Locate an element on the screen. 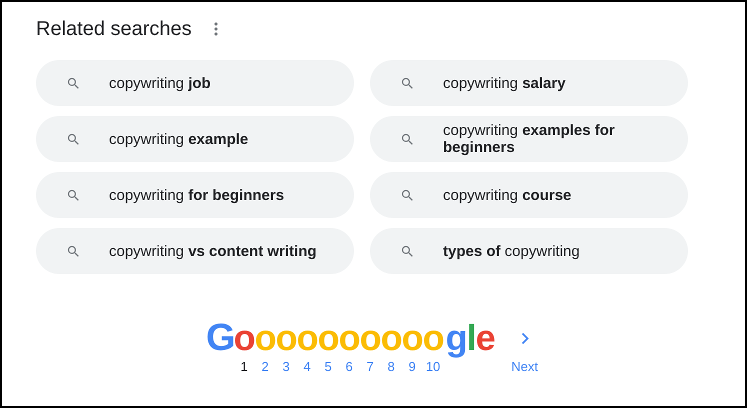  page-number-link: 8 is located at coordinates (391, 366).